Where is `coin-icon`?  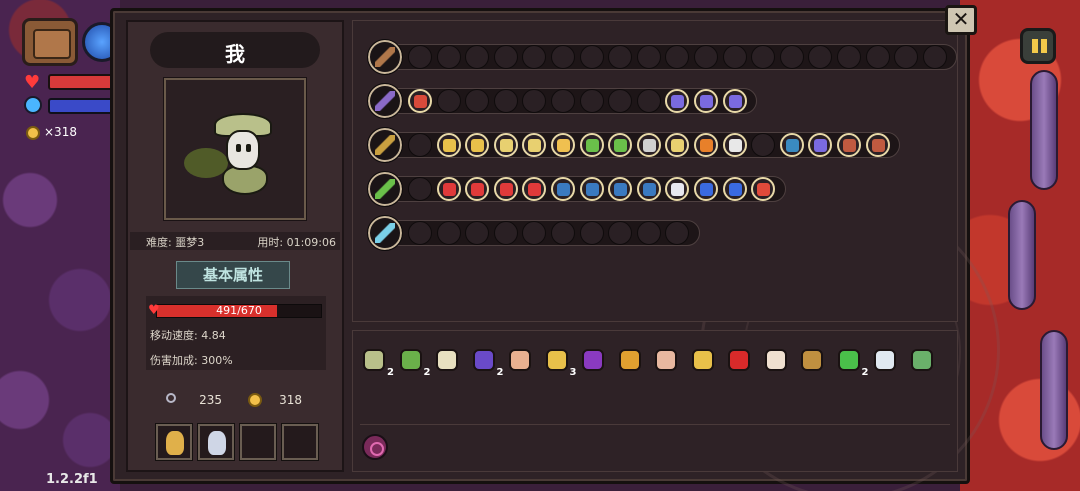
coin-icon is located at coordinates (255, 400).